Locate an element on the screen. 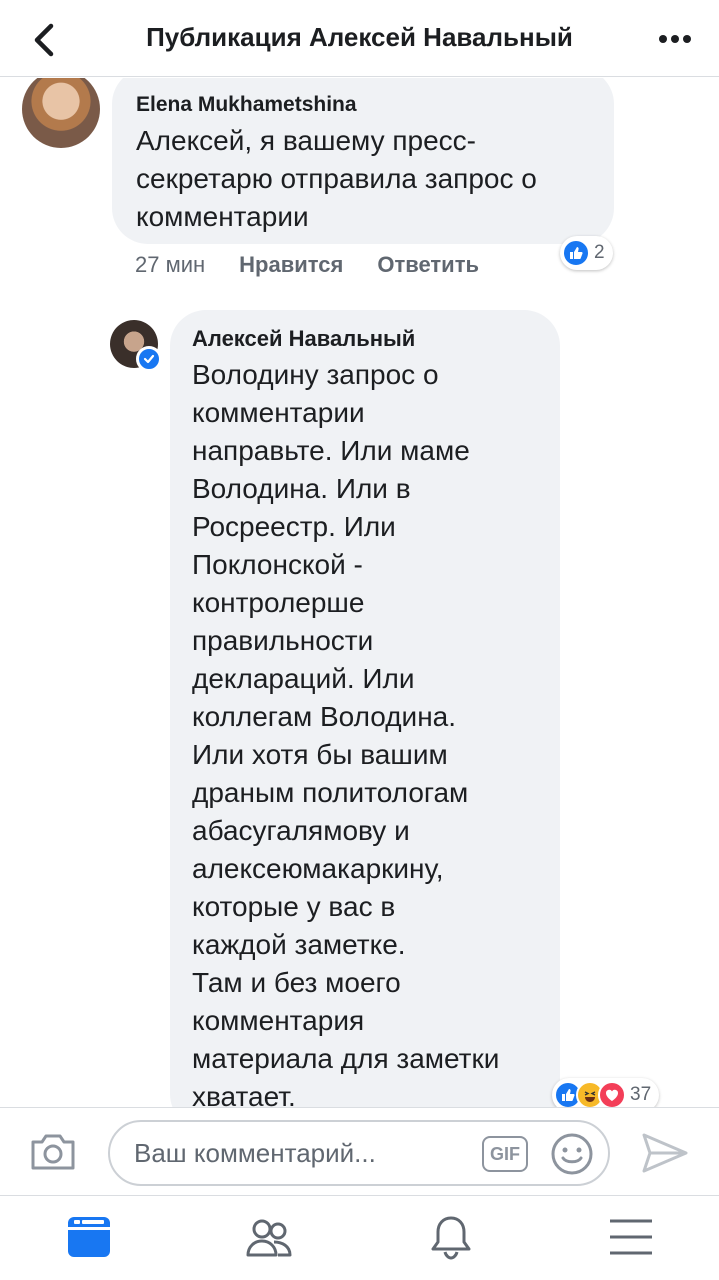 This screenshot has height=1280, width=719. chevron-left-icon is located at coordinates (44, 40).